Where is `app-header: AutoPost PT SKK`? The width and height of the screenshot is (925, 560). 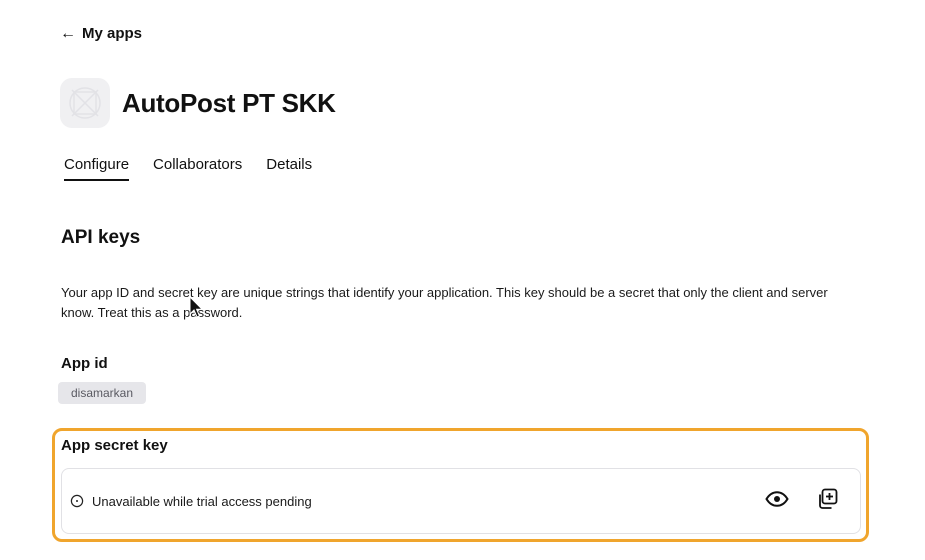 app-header: AutoPost PT SKK is located at coordinates (198, 103).